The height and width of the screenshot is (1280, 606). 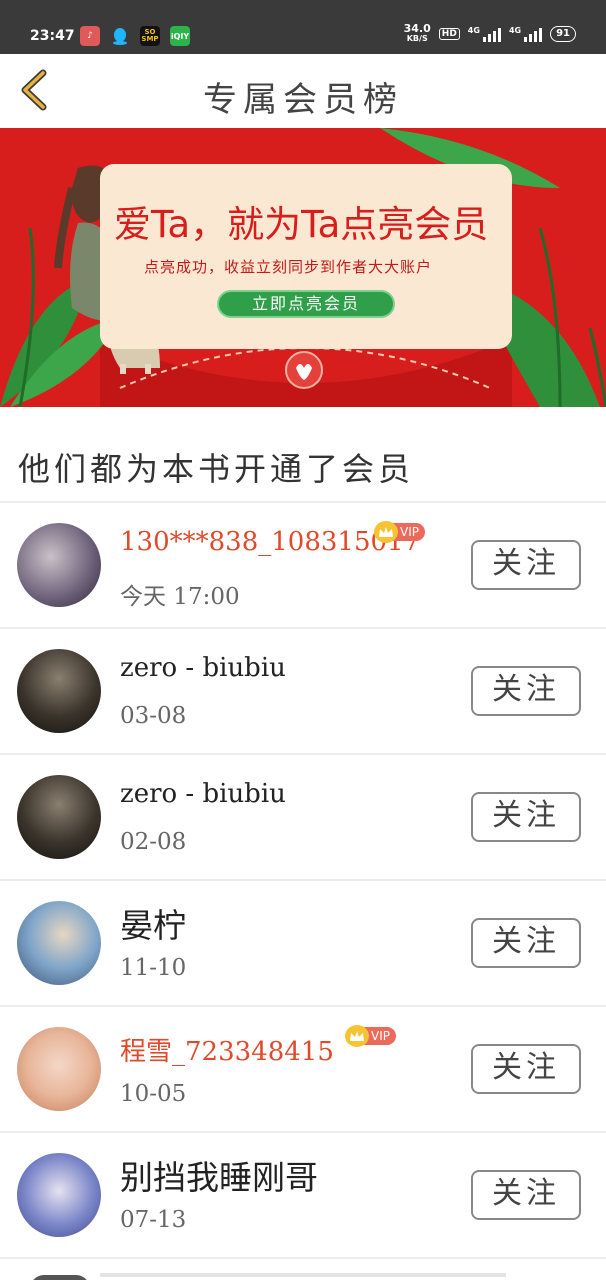 What do you see at coordinates (135, 36) in the screenshot?
I see `status-app-icons: ♪ SO SMP iQIY` at bounding box center [135, 36].